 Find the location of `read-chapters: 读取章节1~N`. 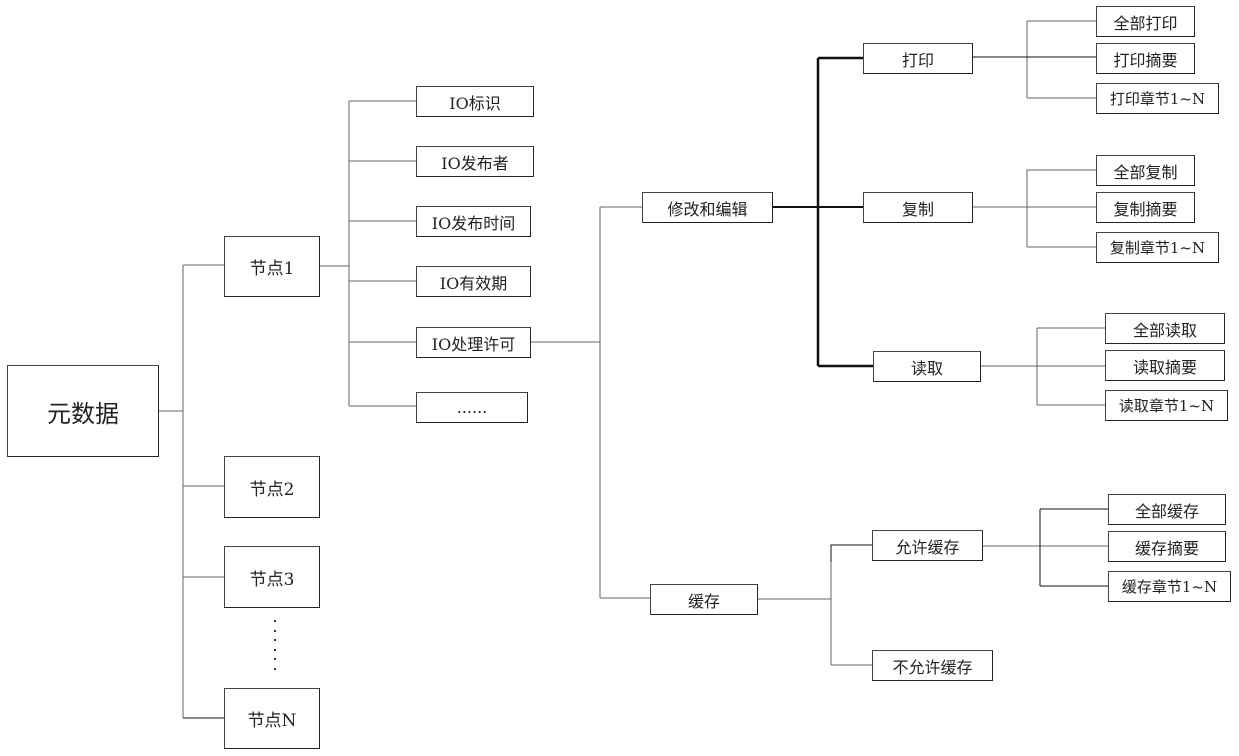

read-chapters: 读取章节1~N is located at coordinates (1166, 405).